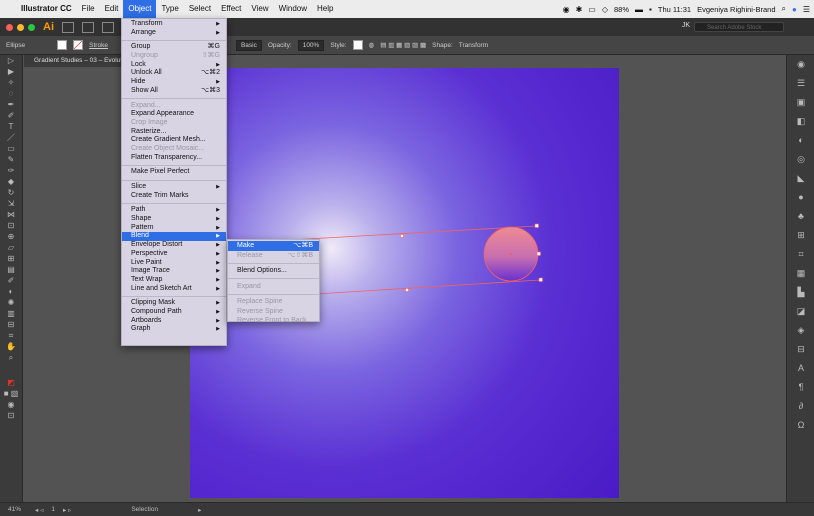 The image size is (814, 516). I want to click on object-menu-item-image-trace: Image Trace ▶, so click(174, 271).